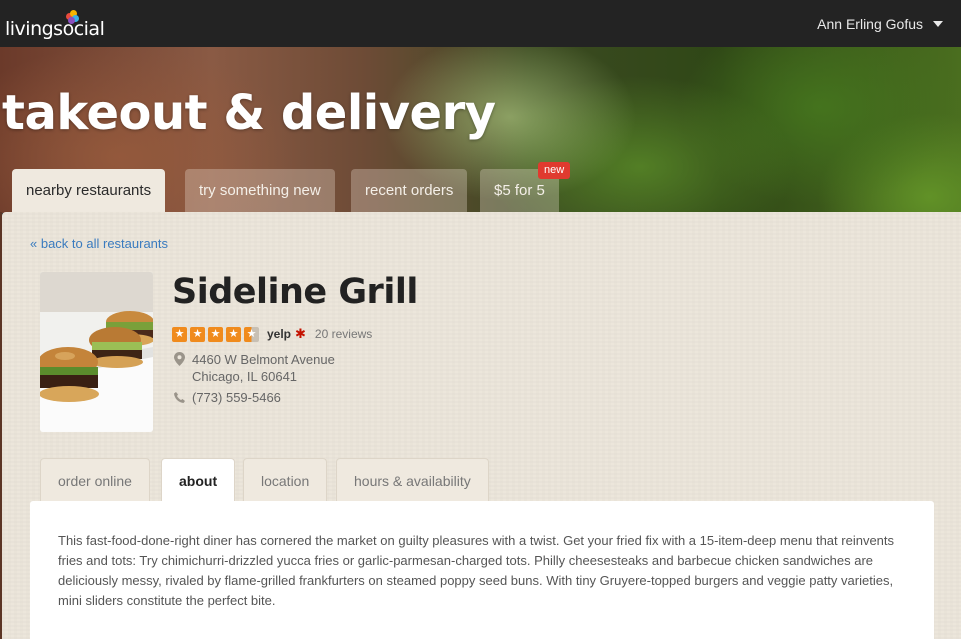 The width and height of the screenshot is (961, 639). Describe the element at coordinates (179, 359) in the screenshot. I see `map-pin-icon` at that location.